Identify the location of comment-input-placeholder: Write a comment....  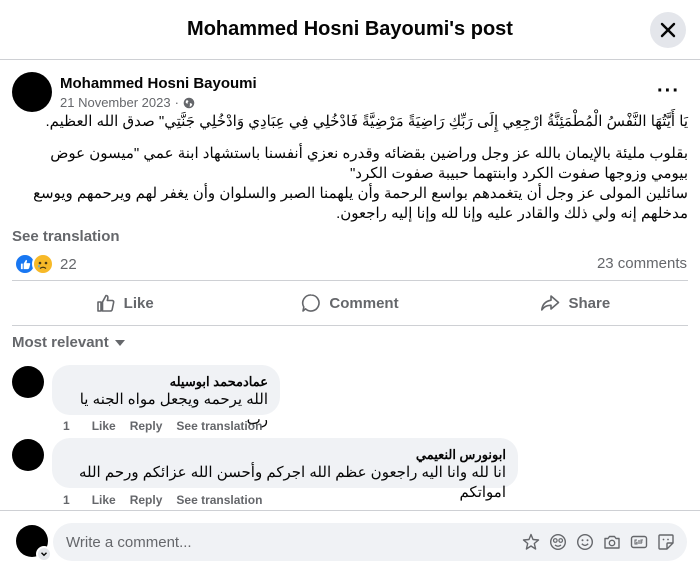
(129, 542).